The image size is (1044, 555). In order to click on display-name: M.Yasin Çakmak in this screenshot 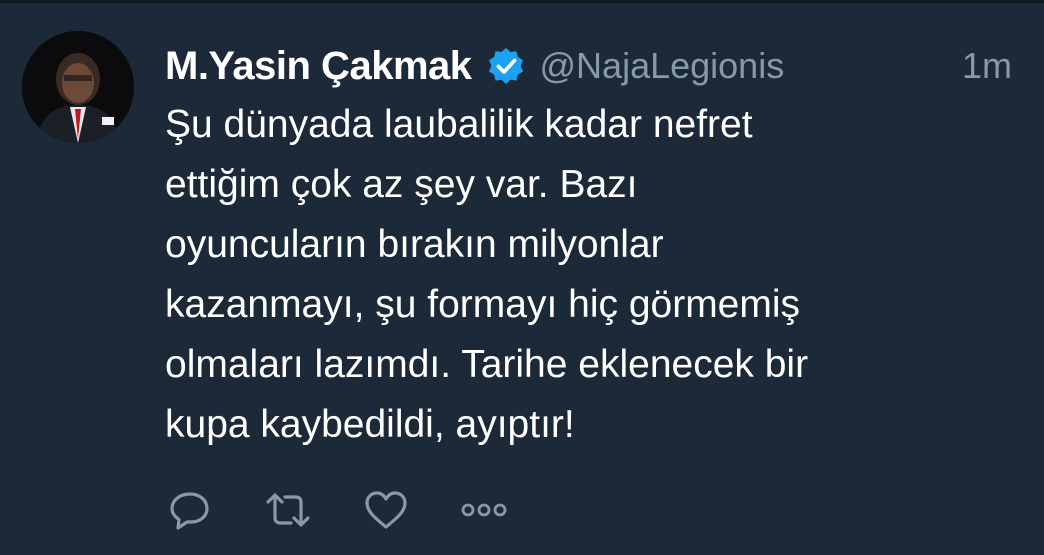, I will do `click(318, 66)`.